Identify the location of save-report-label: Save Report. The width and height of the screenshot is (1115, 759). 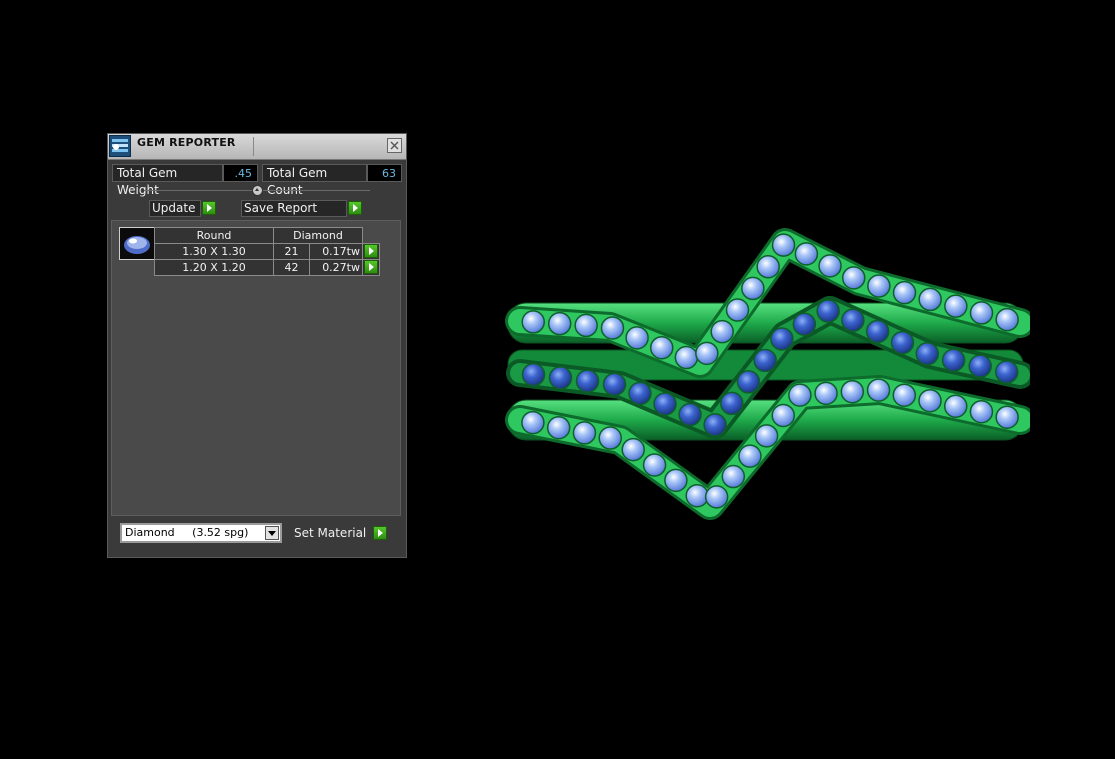
(281, 208).